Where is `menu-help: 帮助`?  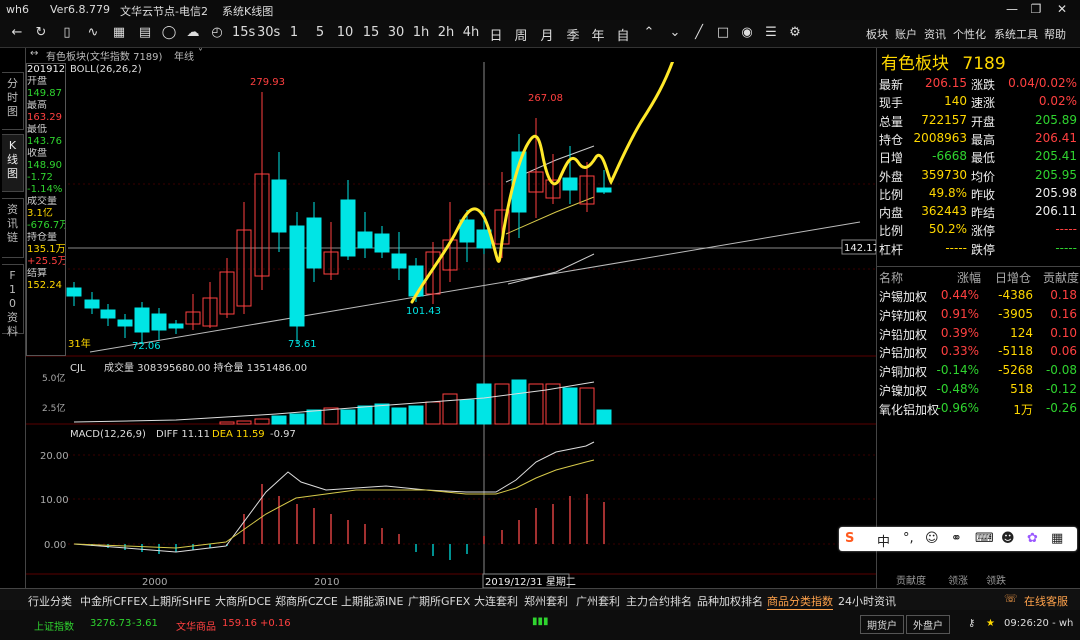 menu-help: 帮助 is located at coordinates (1055, 34).